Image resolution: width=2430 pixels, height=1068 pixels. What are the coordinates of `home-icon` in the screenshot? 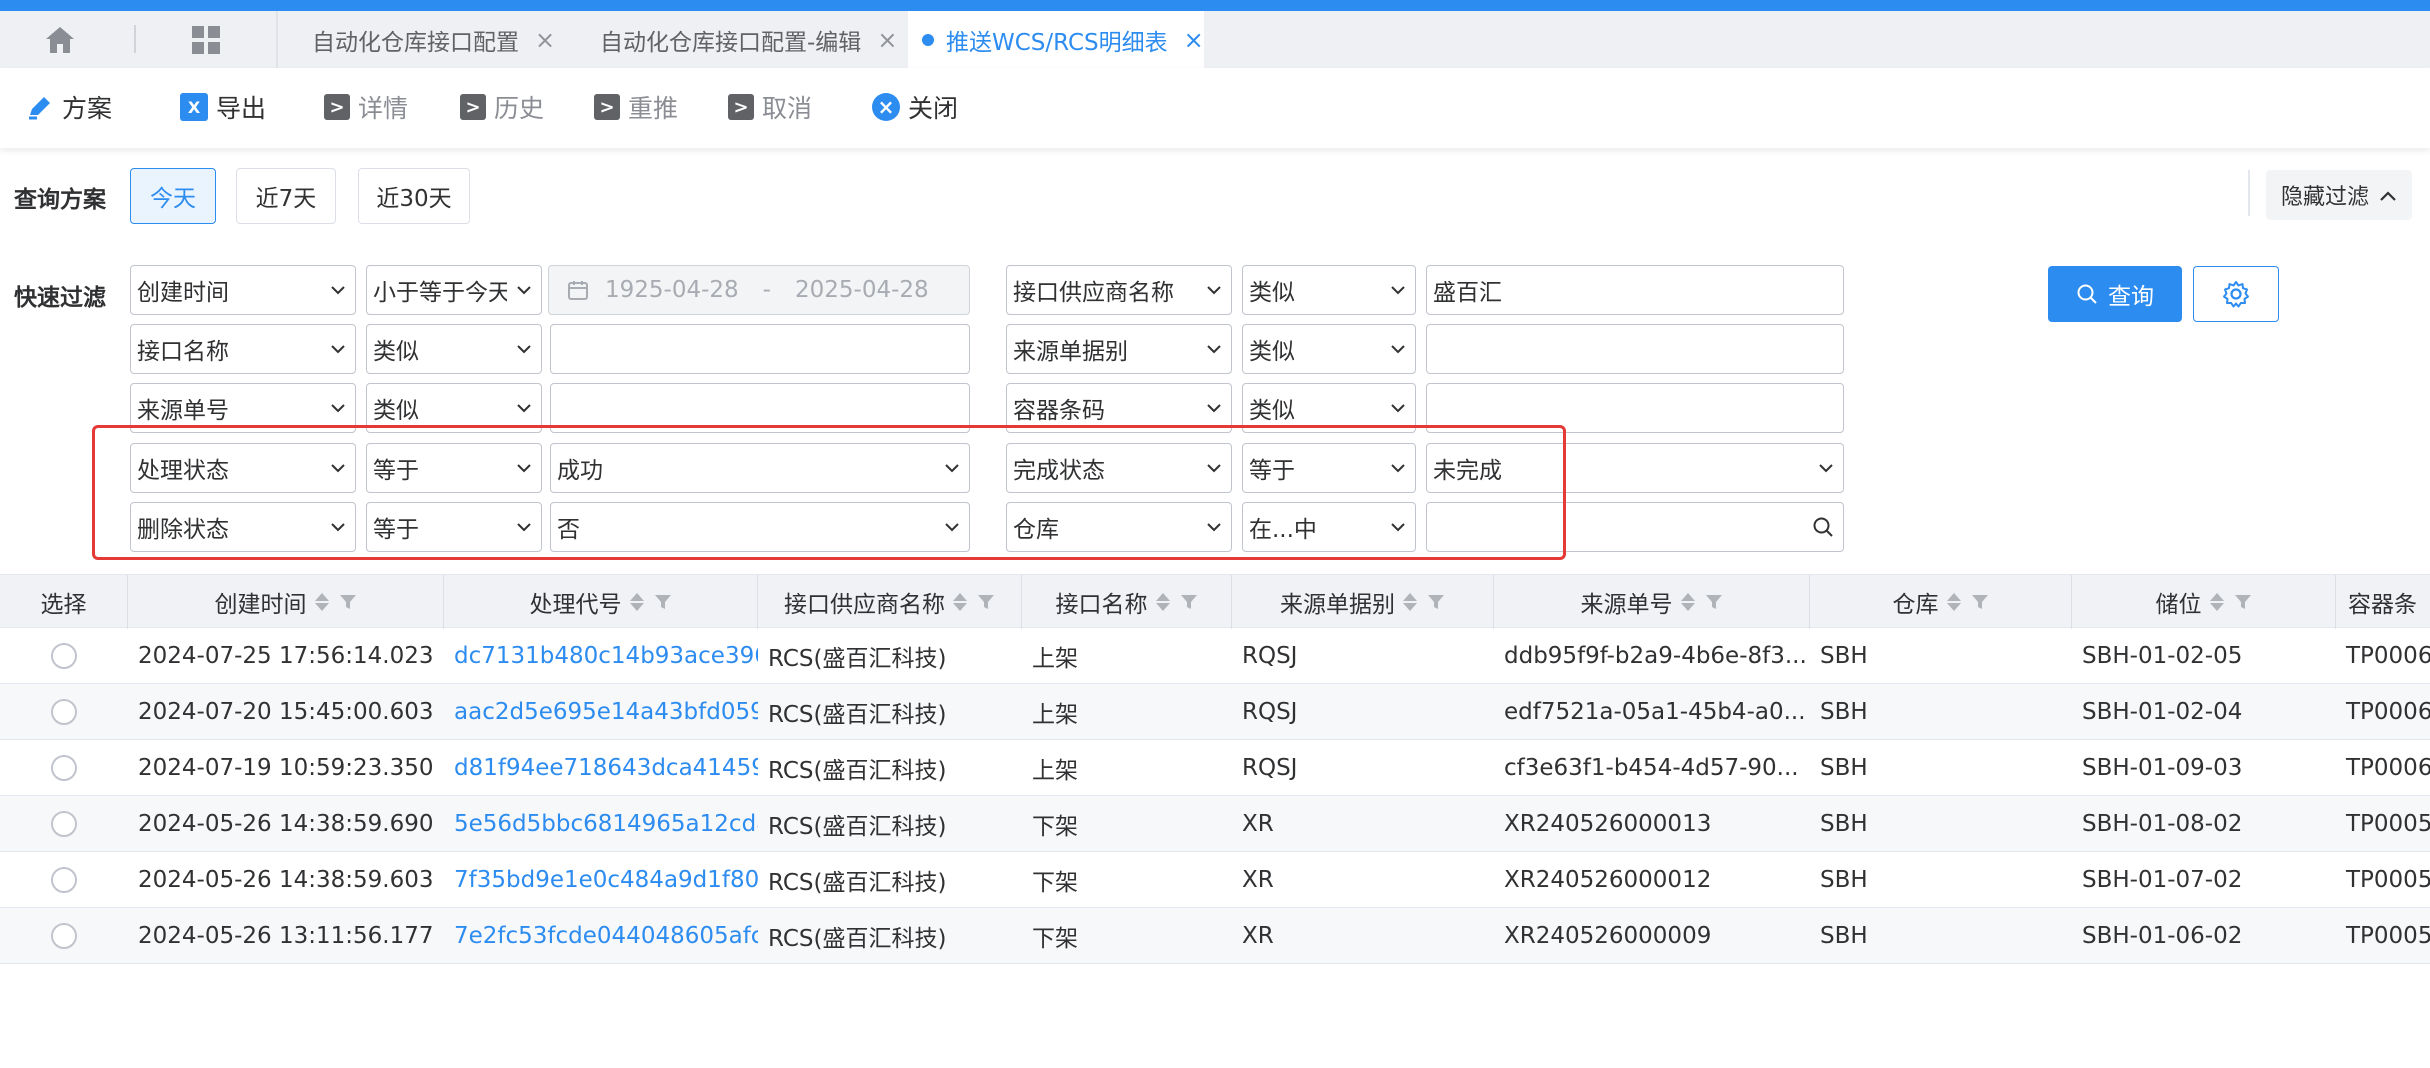 It's located at (60, 40).